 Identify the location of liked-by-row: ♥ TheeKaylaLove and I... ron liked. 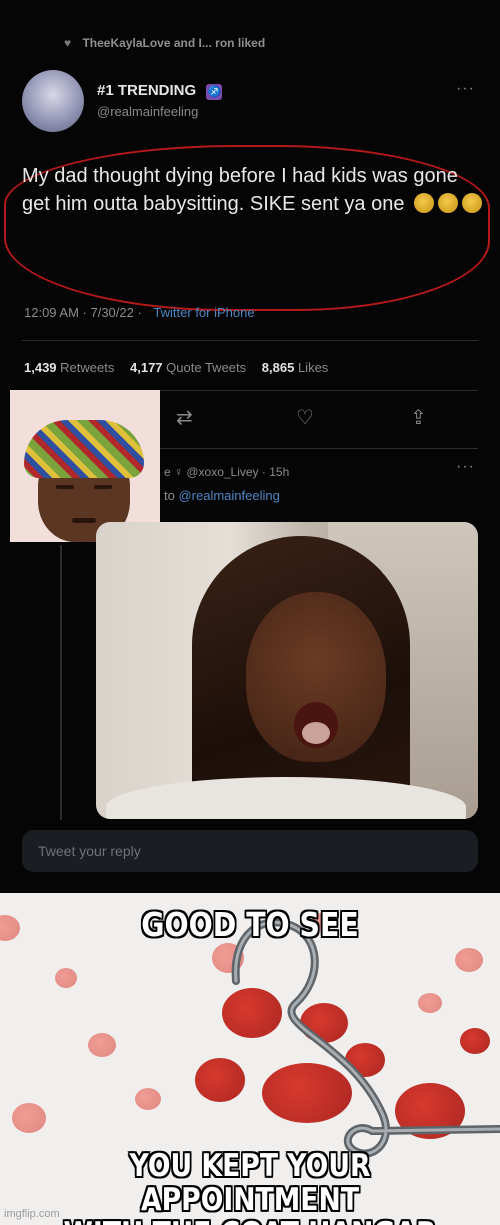
(164, 43).